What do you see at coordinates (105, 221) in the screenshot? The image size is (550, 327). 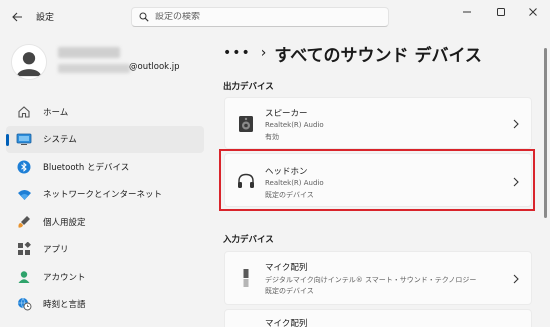 I see `sidebar-item-personalization: 個人用設定` at bounding box center [105, 221].